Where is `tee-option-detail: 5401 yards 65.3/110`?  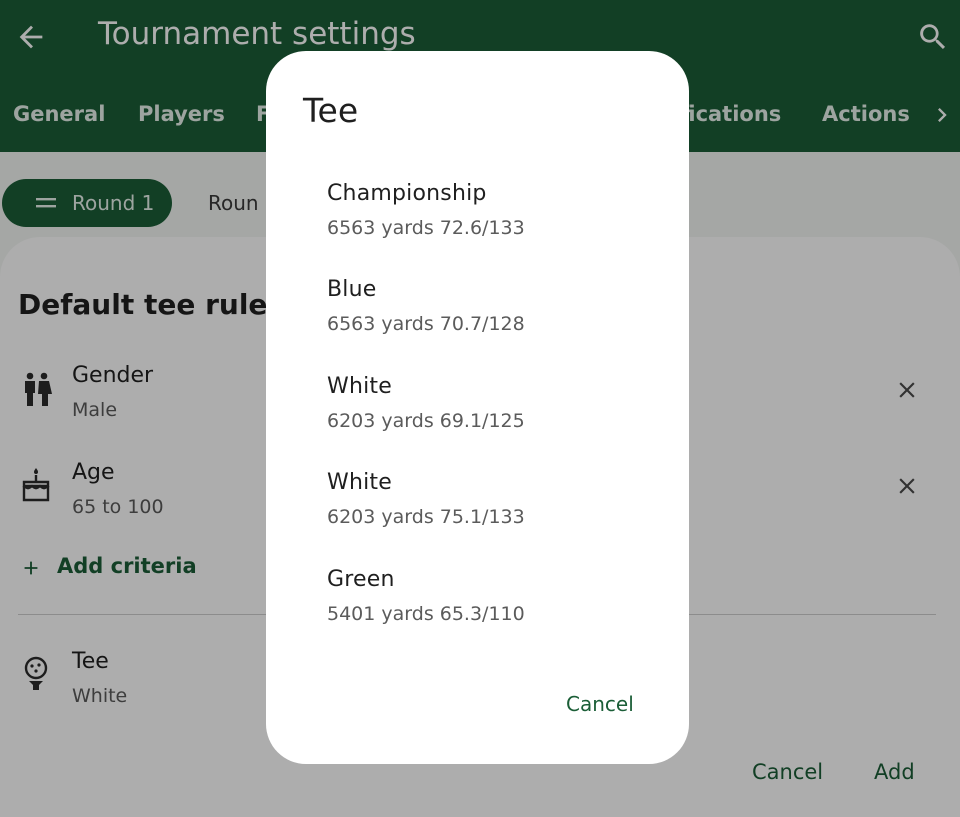
tee-option-detail: 5401 yards 65.3/110 is located at coordinates (426, 614).